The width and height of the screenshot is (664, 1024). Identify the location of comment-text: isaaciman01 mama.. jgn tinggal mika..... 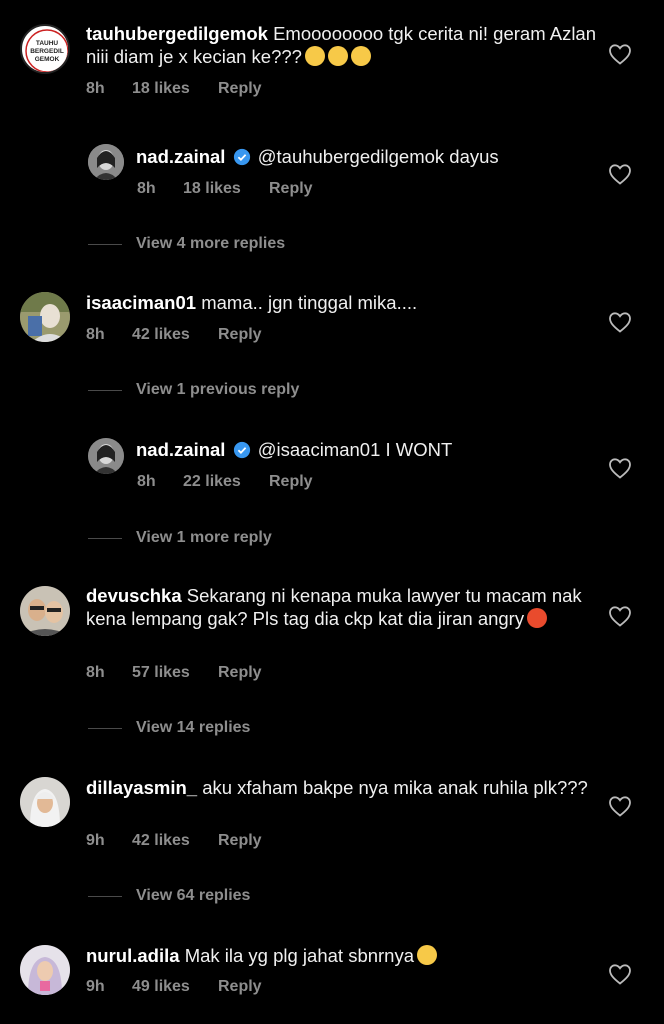
(341, 302).